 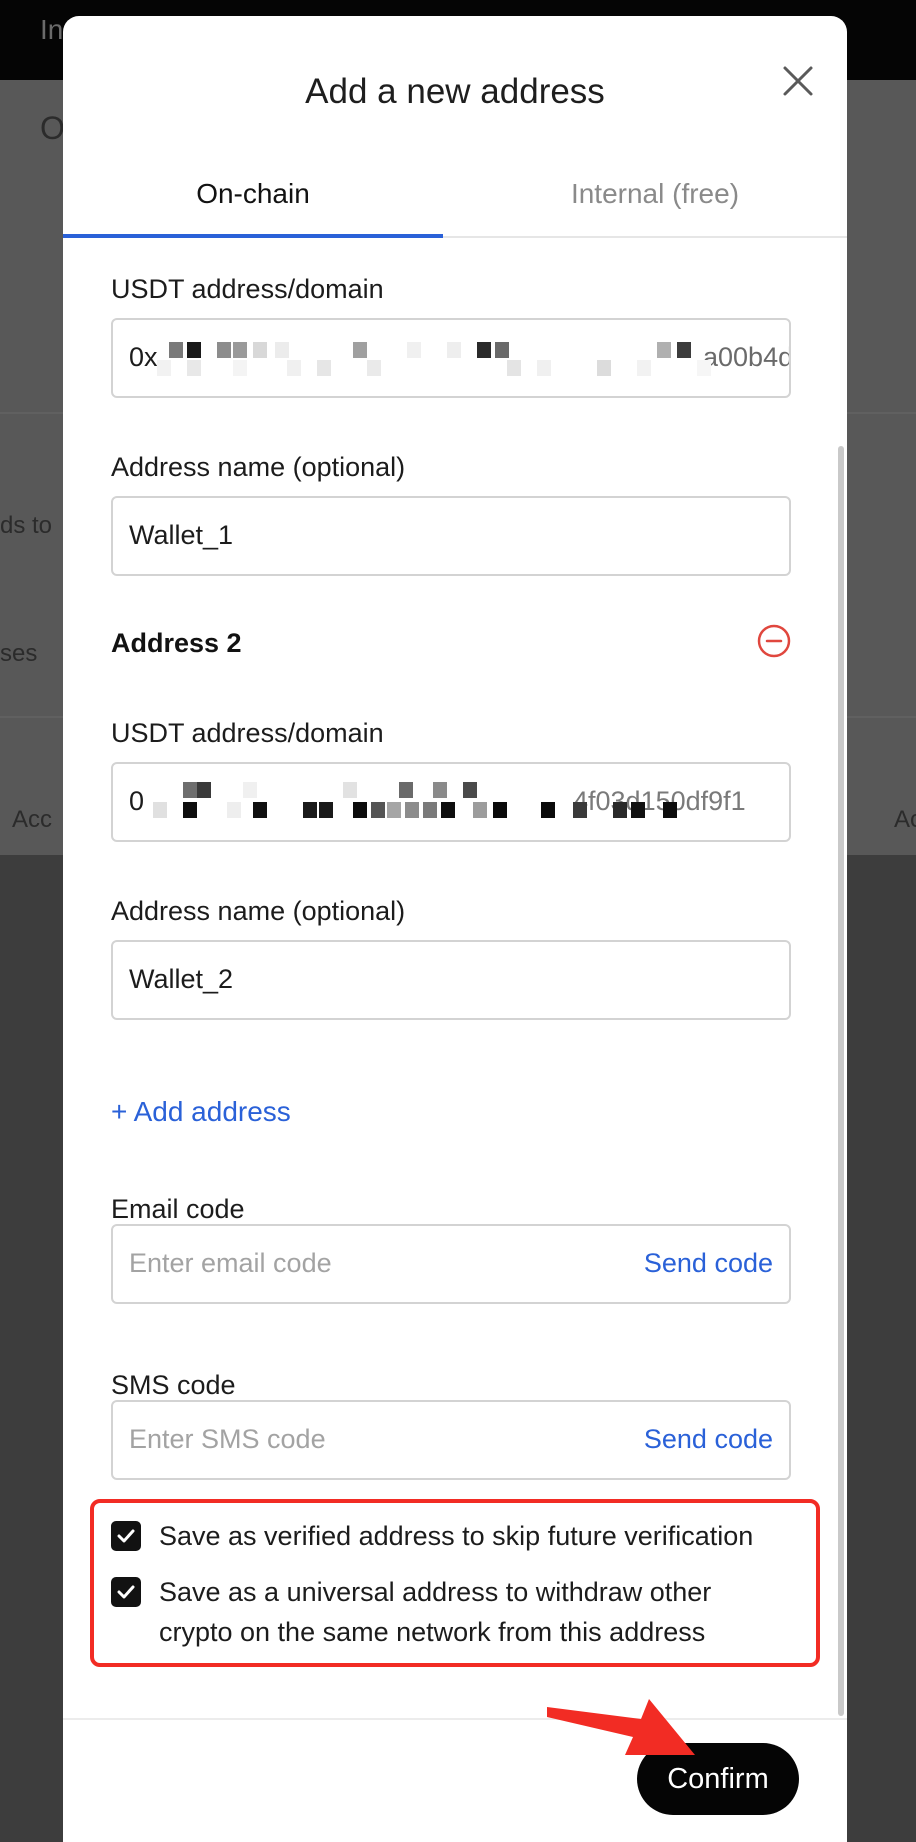 I want to click on address-name-input: Wallet_2, so click(x=451, y=980).